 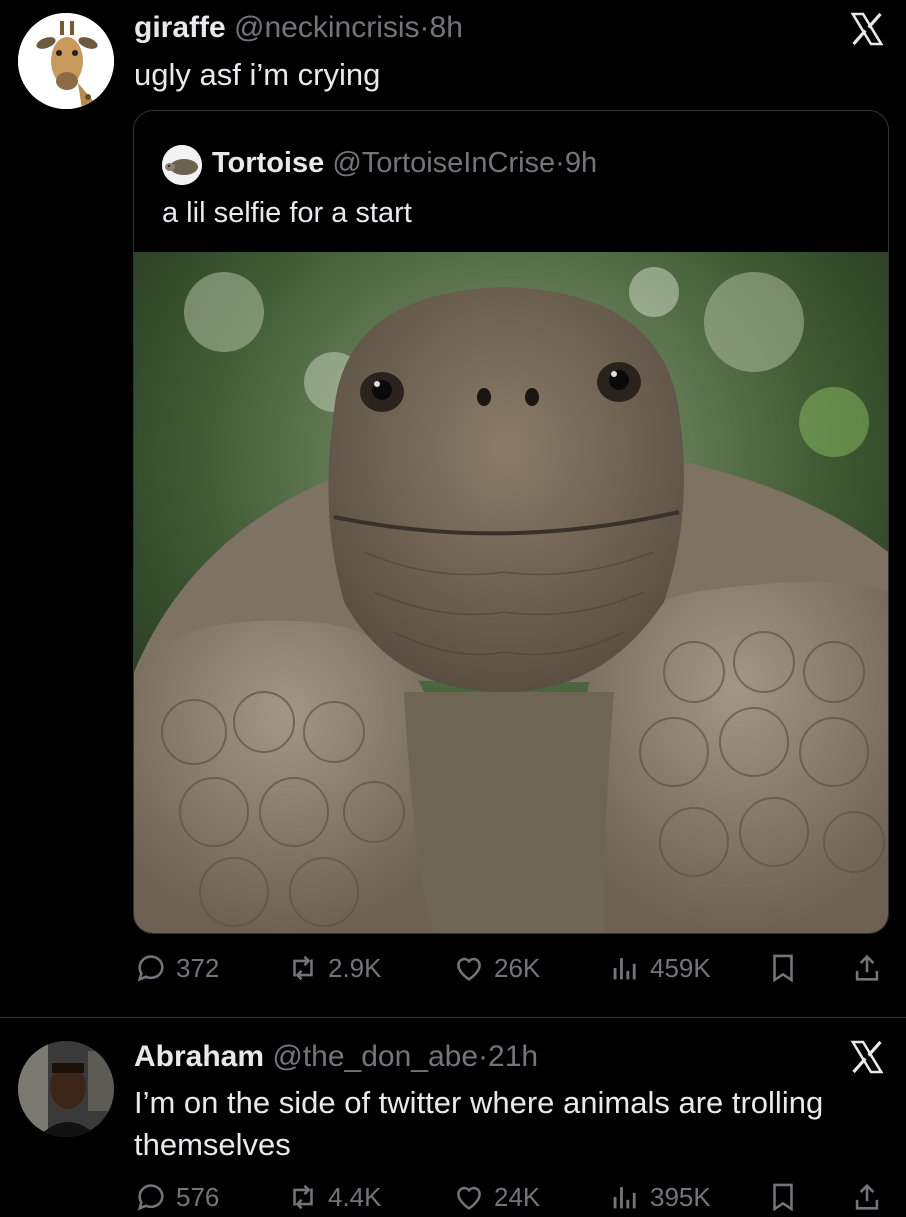 What do you see at coordinates (517, 967) in the screenshot?
I see `like-count: 26K` at bounding box center [517, 967].